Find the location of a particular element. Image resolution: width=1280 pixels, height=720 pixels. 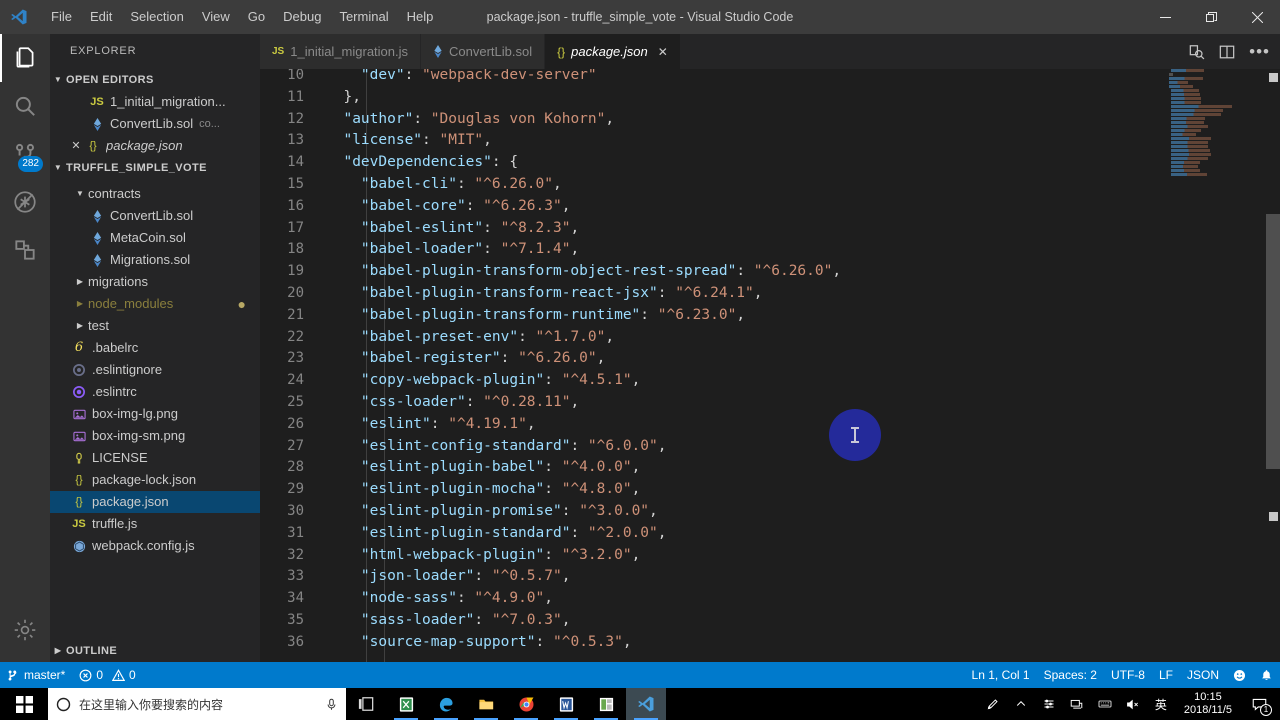

tree-item-eslintrc: .eslintrc is located at coordinates (155, 392).